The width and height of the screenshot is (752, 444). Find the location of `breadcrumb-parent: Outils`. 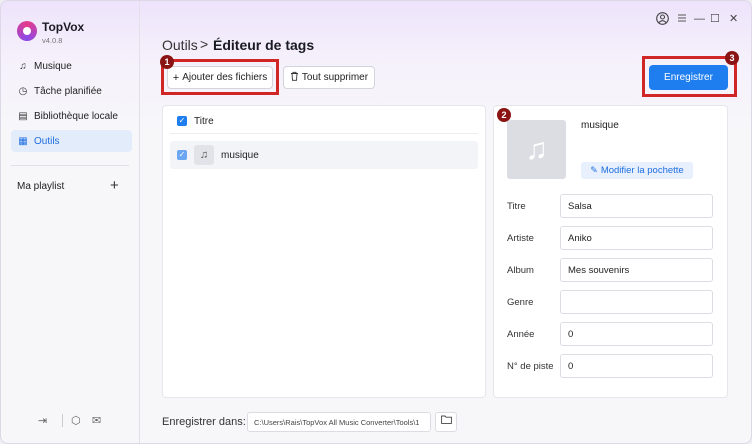

breadcrumb-parent: Outils is located at coordinates (180, 45).